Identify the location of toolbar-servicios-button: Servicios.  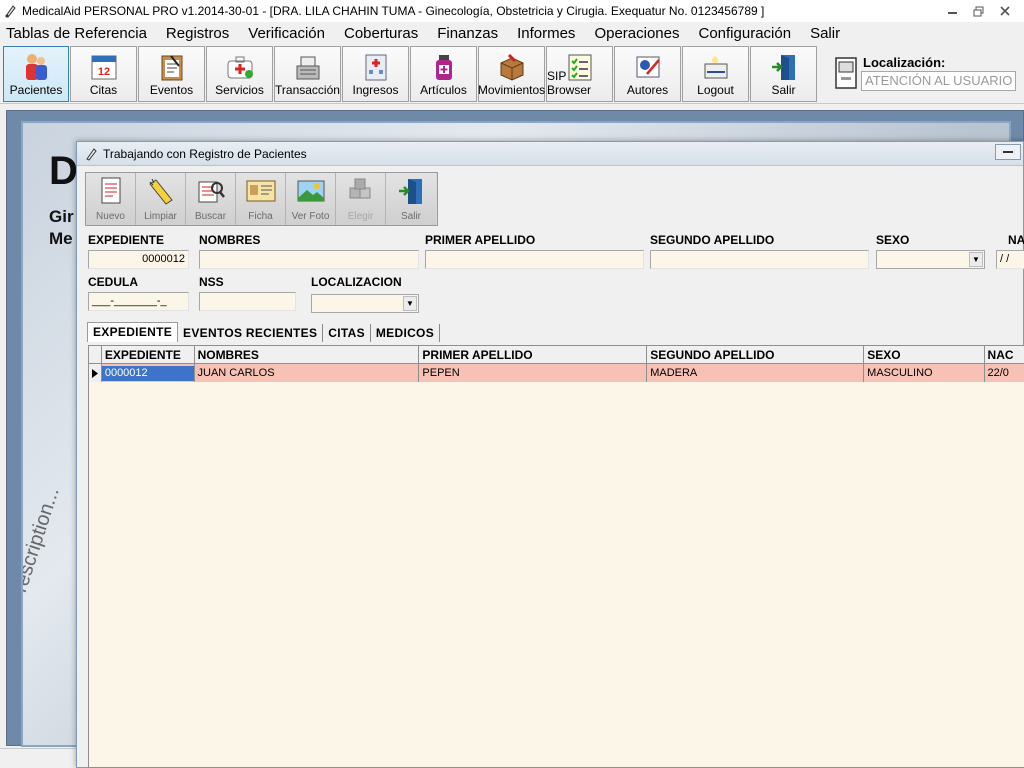
(239, 74).